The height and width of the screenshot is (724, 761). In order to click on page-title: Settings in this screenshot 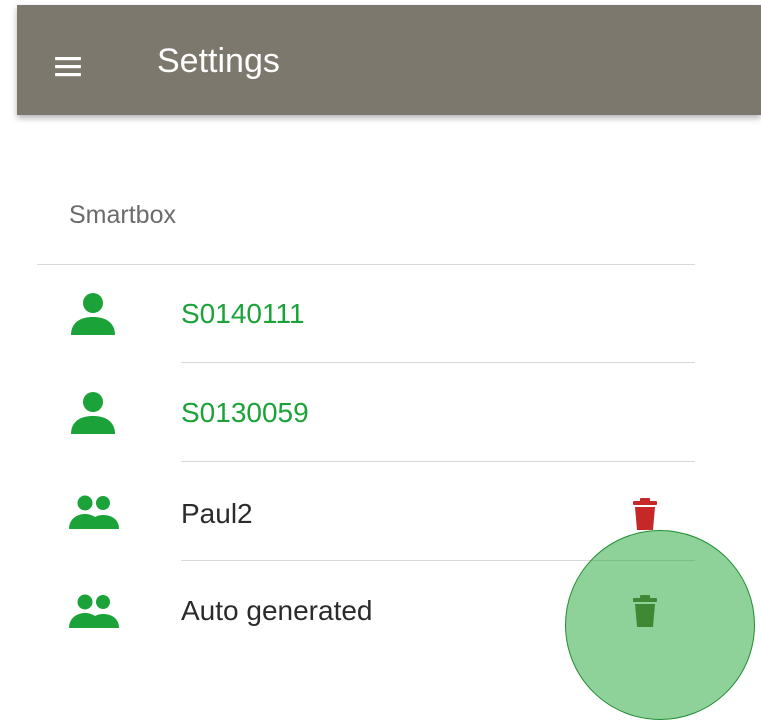, I will do `click(218, 61)`.